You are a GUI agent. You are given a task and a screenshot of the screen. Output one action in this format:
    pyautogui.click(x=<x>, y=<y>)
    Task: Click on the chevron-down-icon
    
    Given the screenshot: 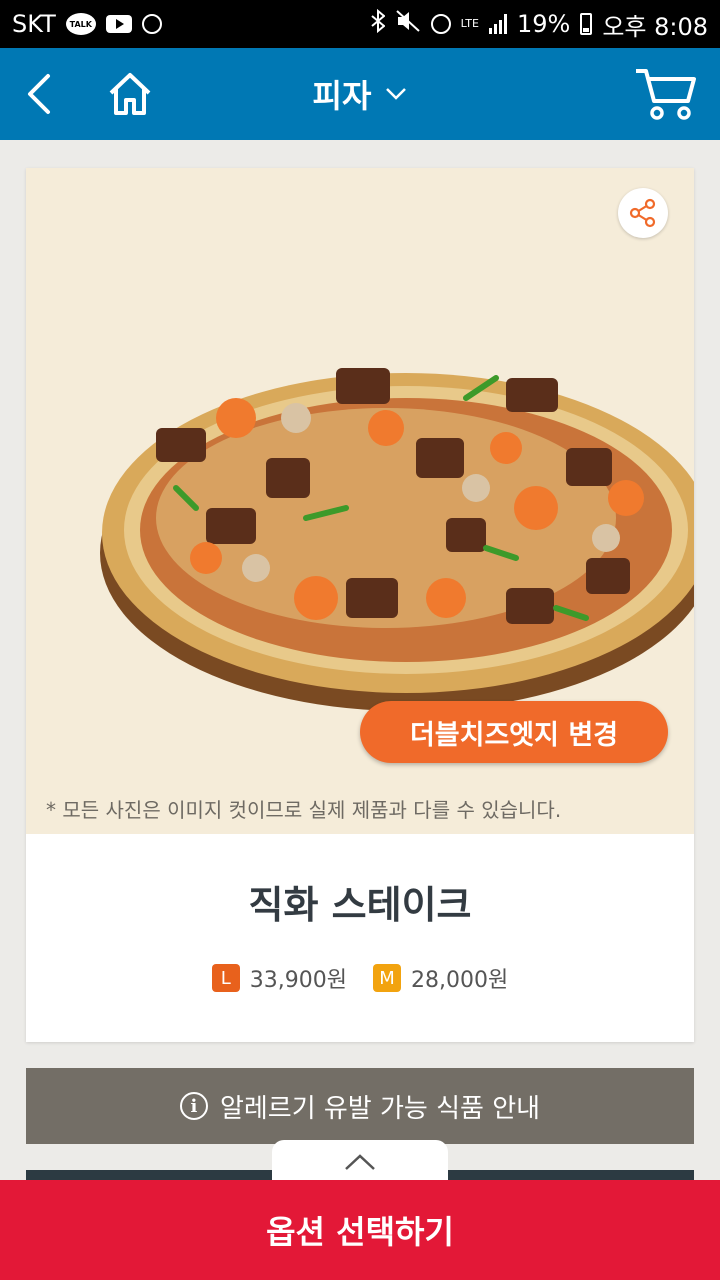 What is the action you would take?
    pyautogui.click(x=396, y=94)
    